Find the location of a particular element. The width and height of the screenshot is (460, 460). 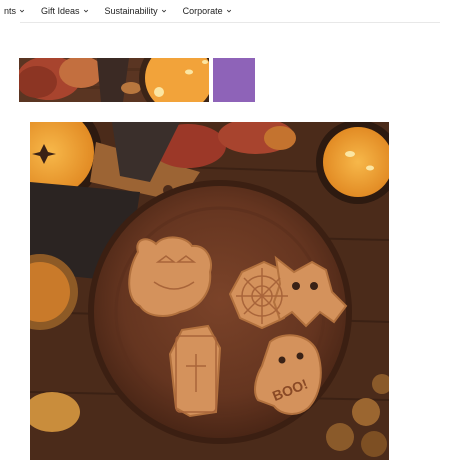

nav-item-corporate: Corporate is located at coordinates (207, 11).